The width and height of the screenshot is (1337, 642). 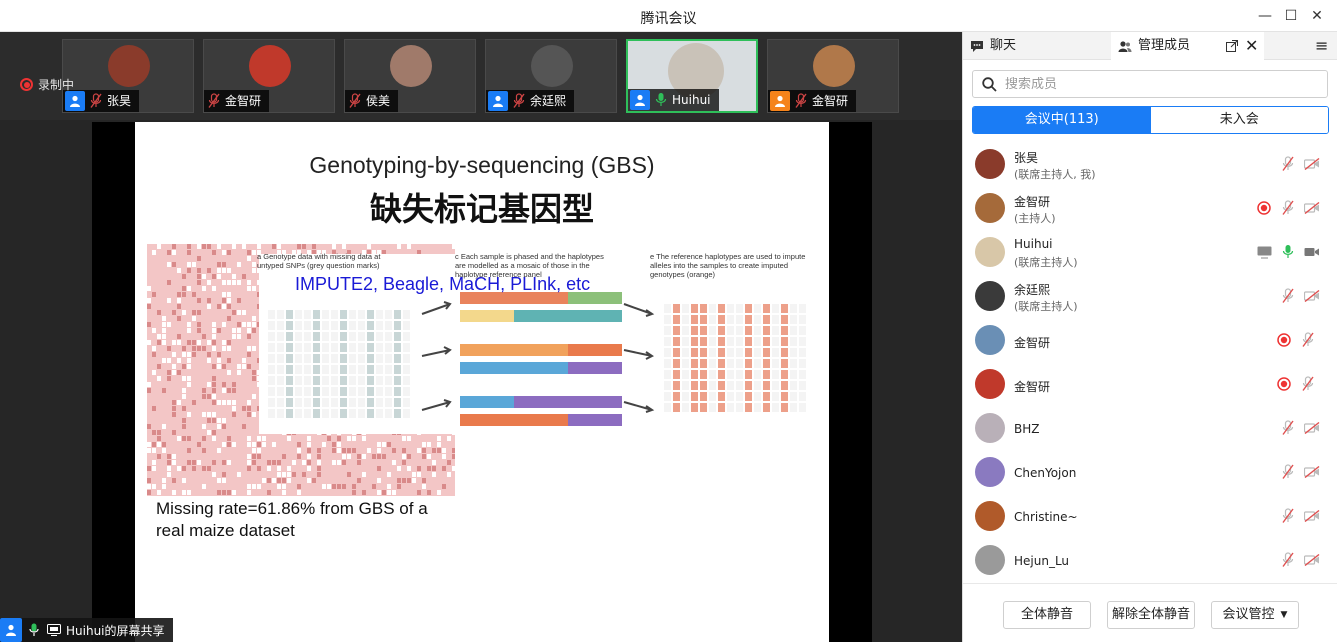 What do you see at coordinates (1039, 46) in the screenshot?
I see `tab-chat: 聊天` at bounding box center [1039, 46].